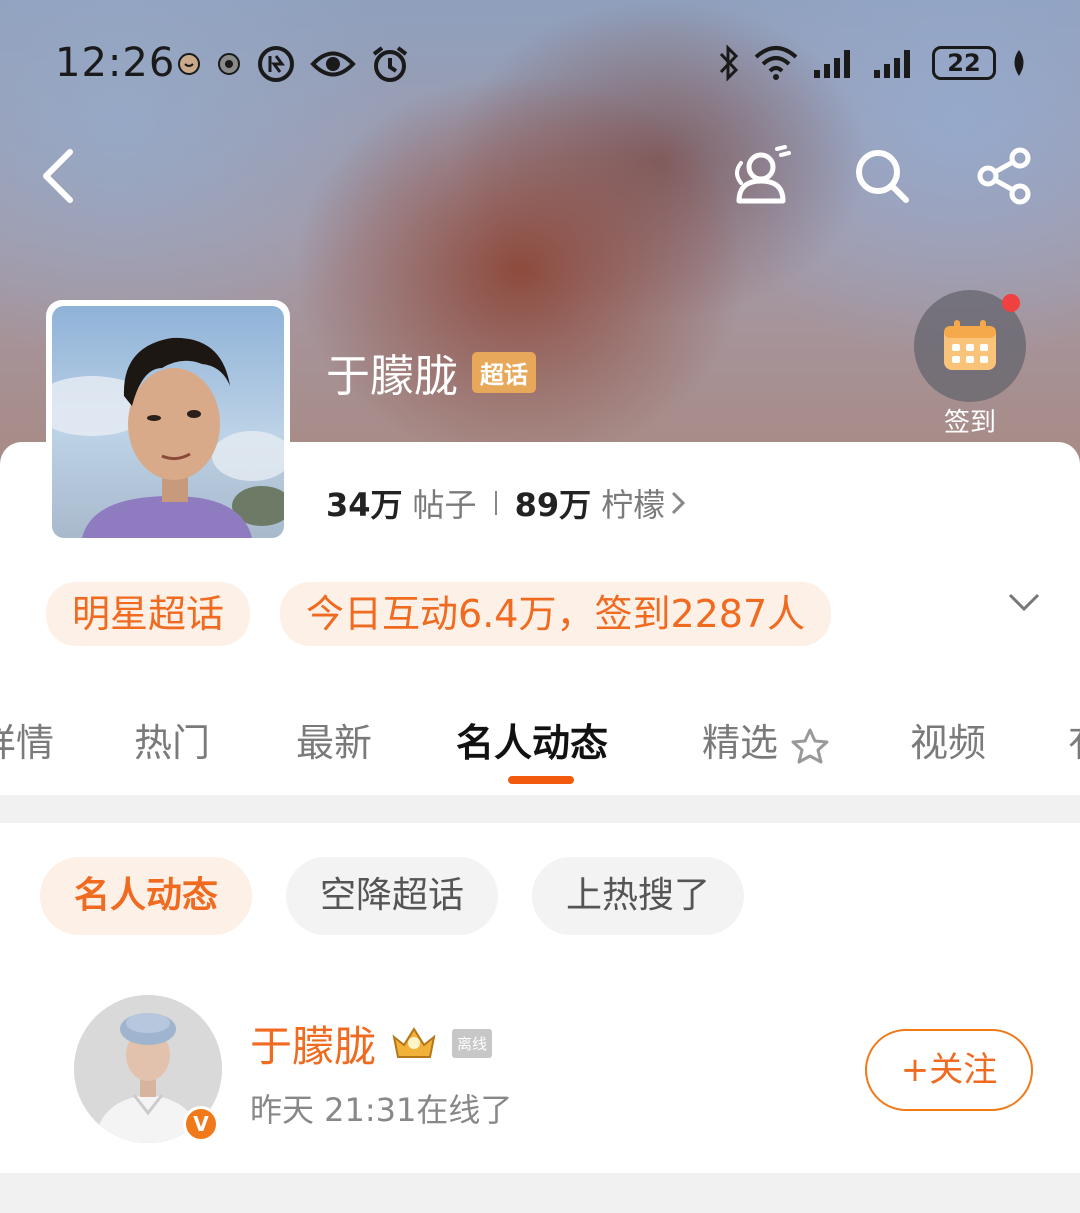 The image size is (1080, 1213). Describe the element at coordinates (504, 372) in the screenshot. I see `super-topic-badge: 超话` at that location.